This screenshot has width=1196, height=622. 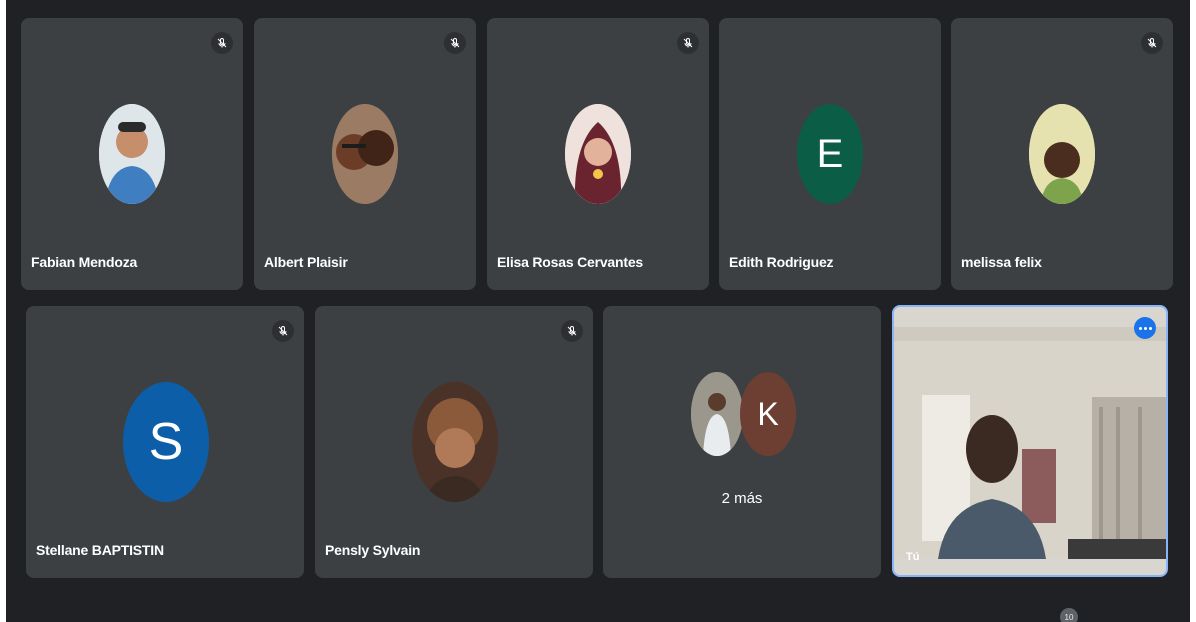 I want to click on participant-name: Fabian Mendoza, so click(x=84, y=262).